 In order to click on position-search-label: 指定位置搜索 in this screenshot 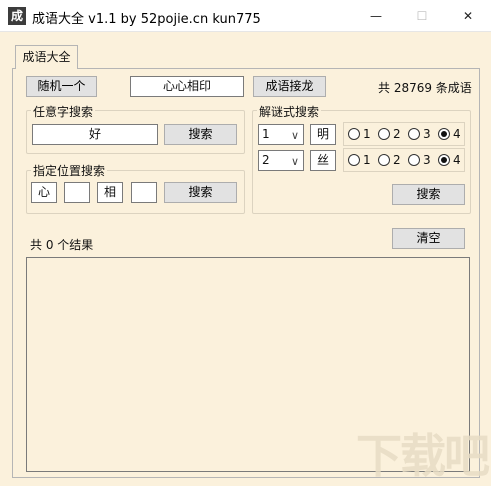, I will do `click(69, 170)`.